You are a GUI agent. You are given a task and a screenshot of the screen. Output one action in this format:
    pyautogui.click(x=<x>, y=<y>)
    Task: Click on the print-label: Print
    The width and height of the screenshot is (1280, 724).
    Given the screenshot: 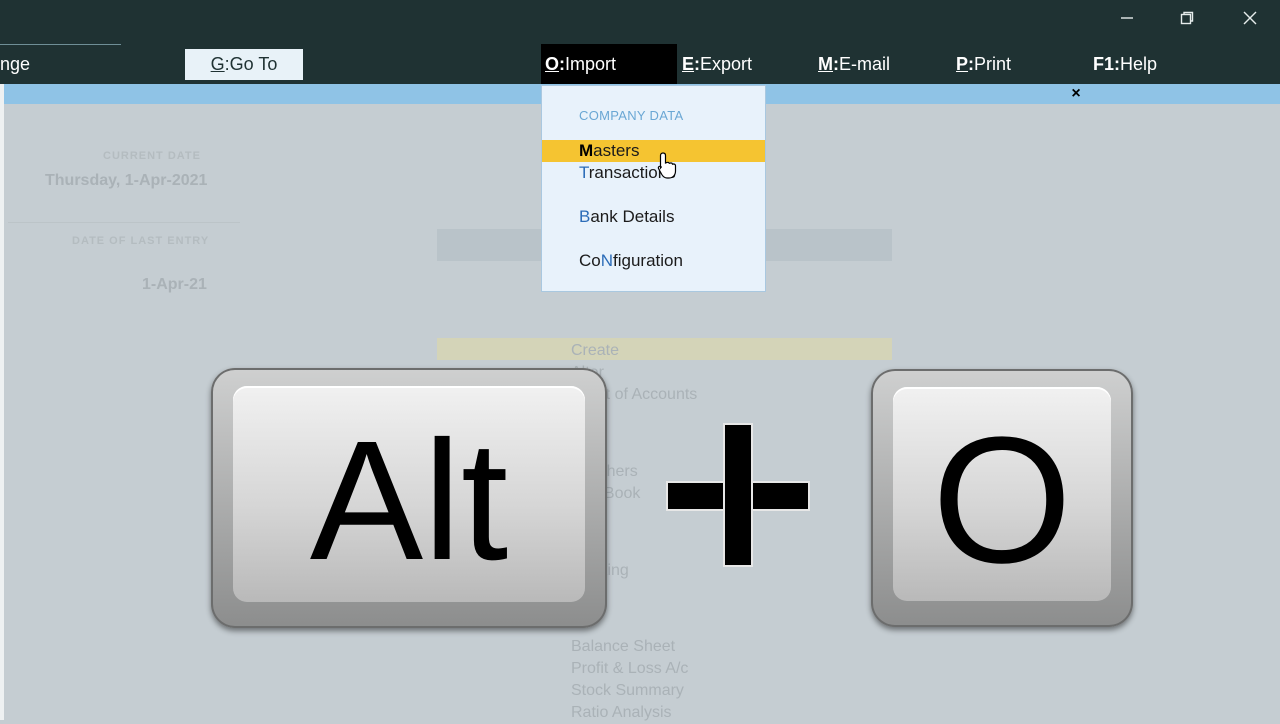 What is the action you would take?
    pyautogui.click(x=993, y=64)
    